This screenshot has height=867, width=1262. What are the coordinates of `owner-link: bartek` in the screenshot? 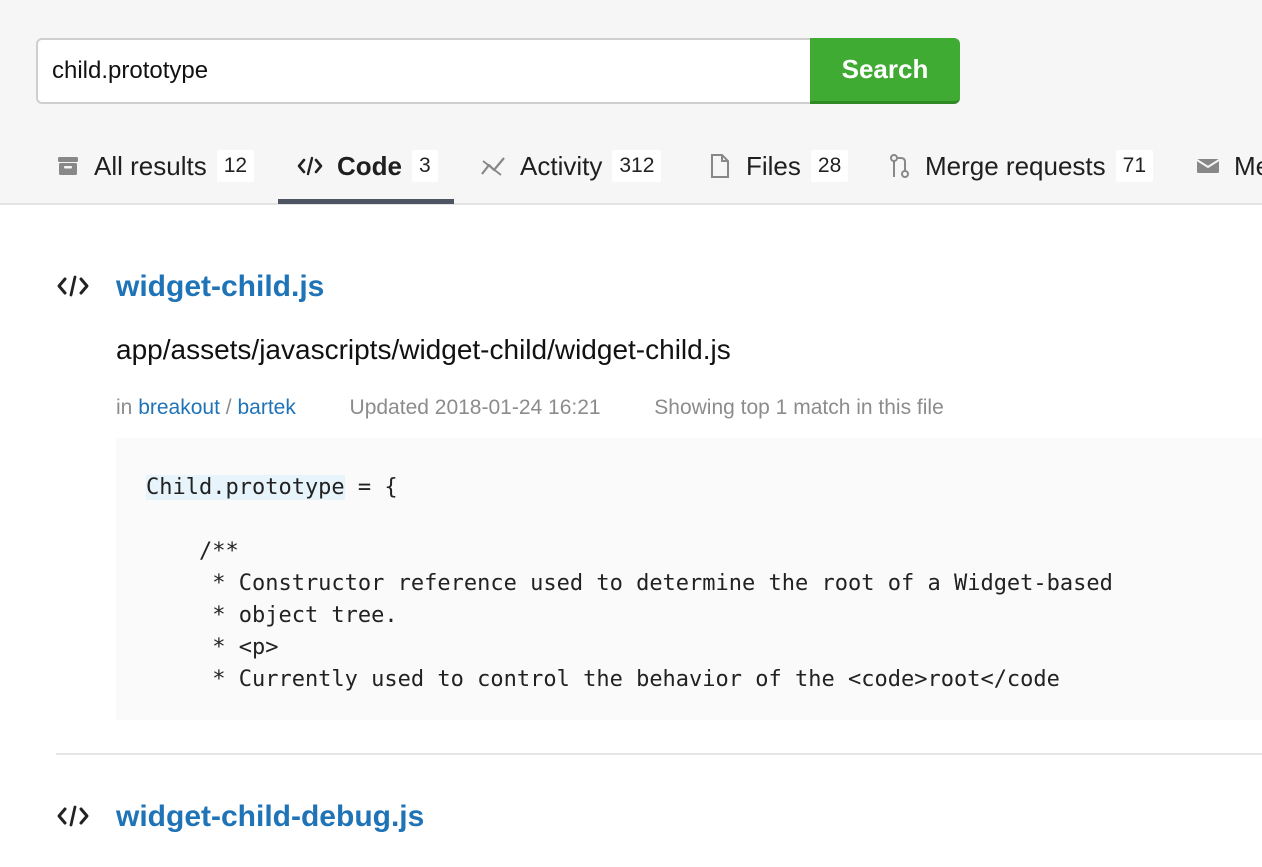 It's located at (266, 407).